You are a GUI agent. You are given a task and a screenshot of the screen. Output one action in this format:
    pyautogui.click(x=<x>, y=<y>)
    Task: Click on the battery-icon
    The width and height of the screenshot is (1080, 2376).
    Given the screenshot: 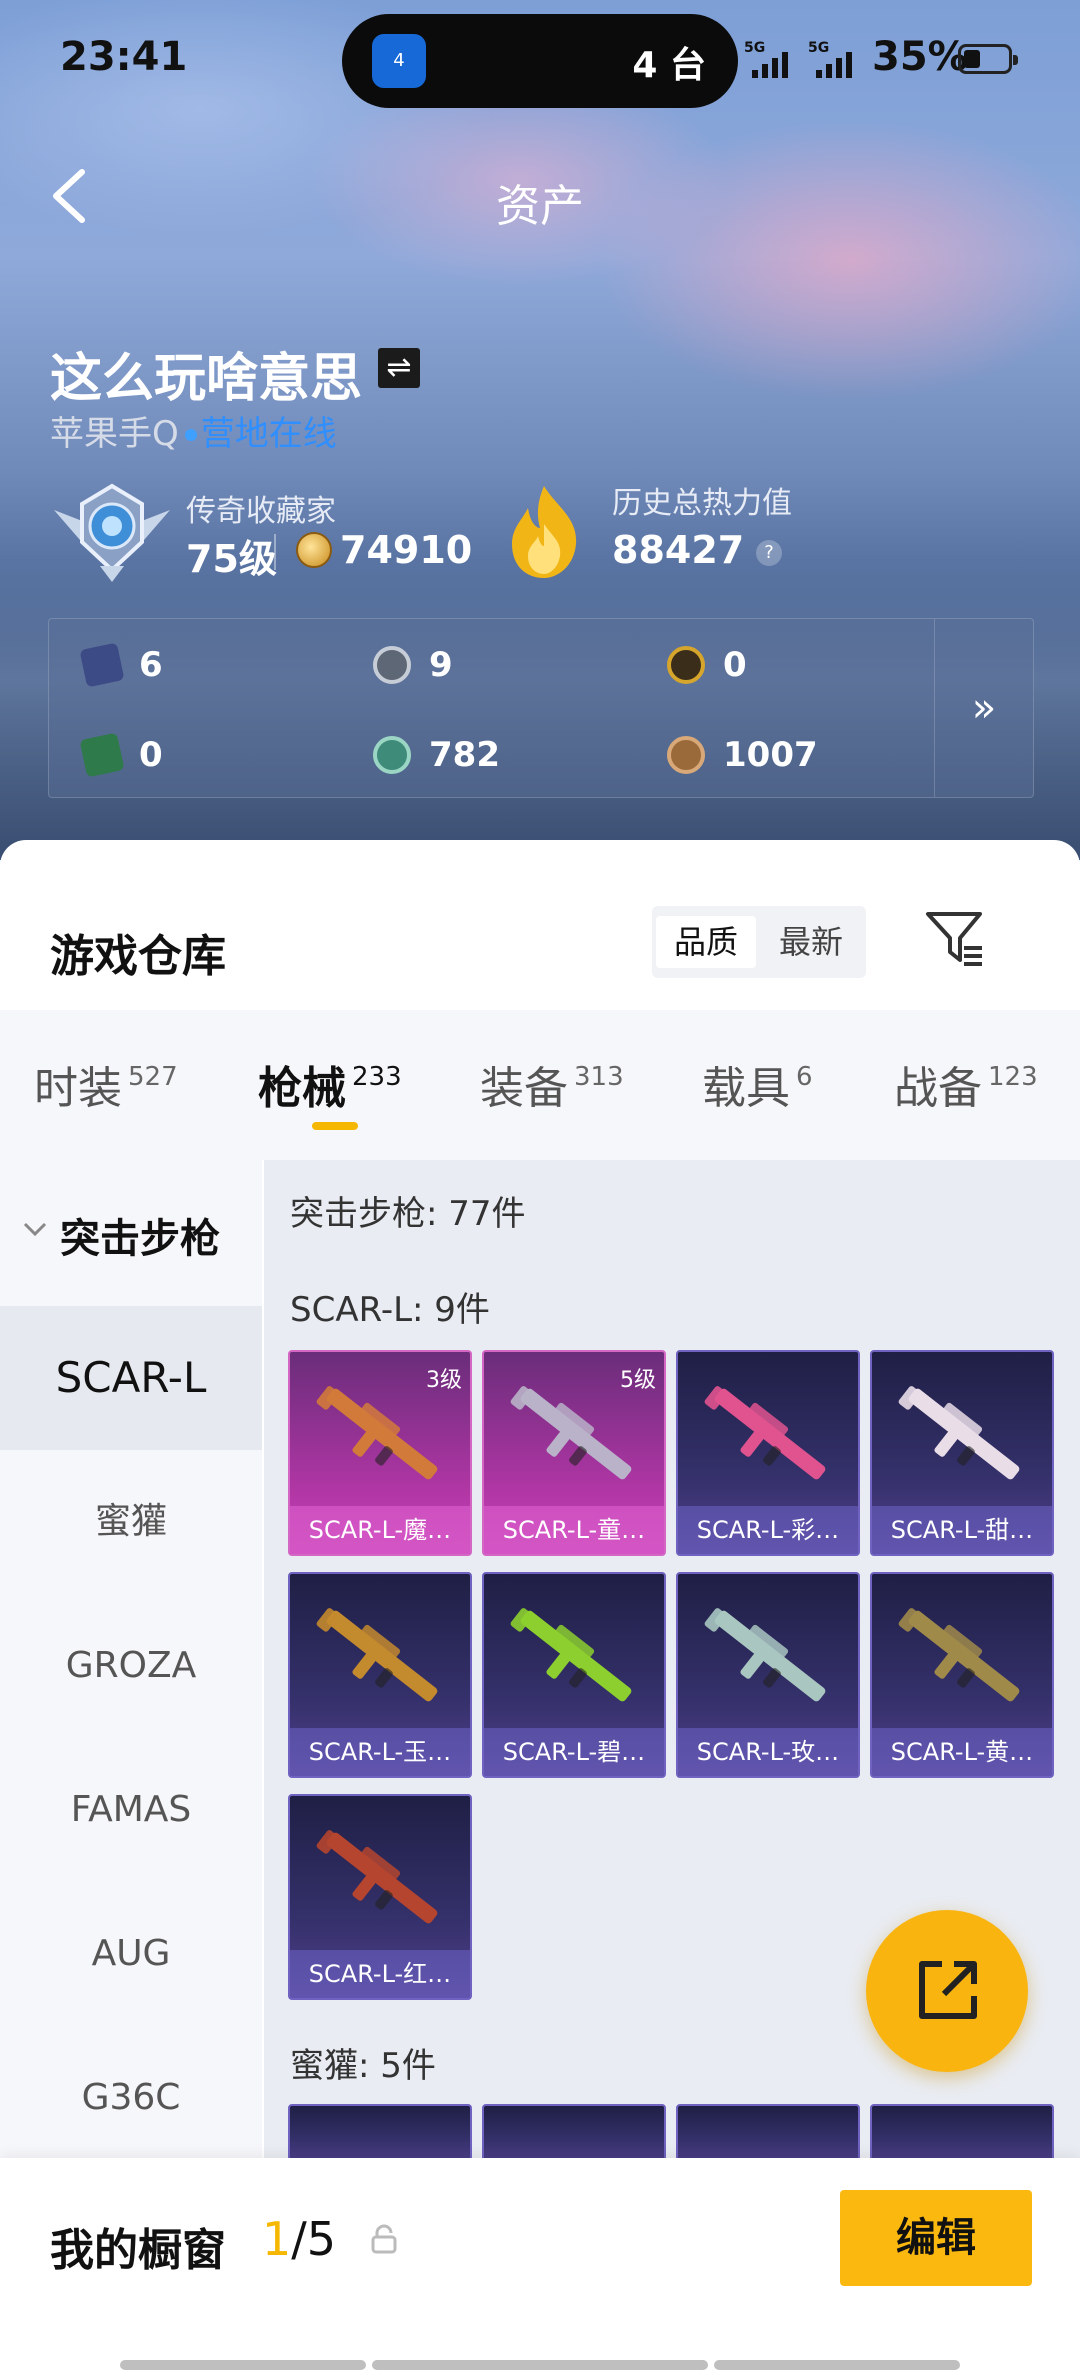 What is the action you would take?
    pyautogui.click(x=988, y=59)
    